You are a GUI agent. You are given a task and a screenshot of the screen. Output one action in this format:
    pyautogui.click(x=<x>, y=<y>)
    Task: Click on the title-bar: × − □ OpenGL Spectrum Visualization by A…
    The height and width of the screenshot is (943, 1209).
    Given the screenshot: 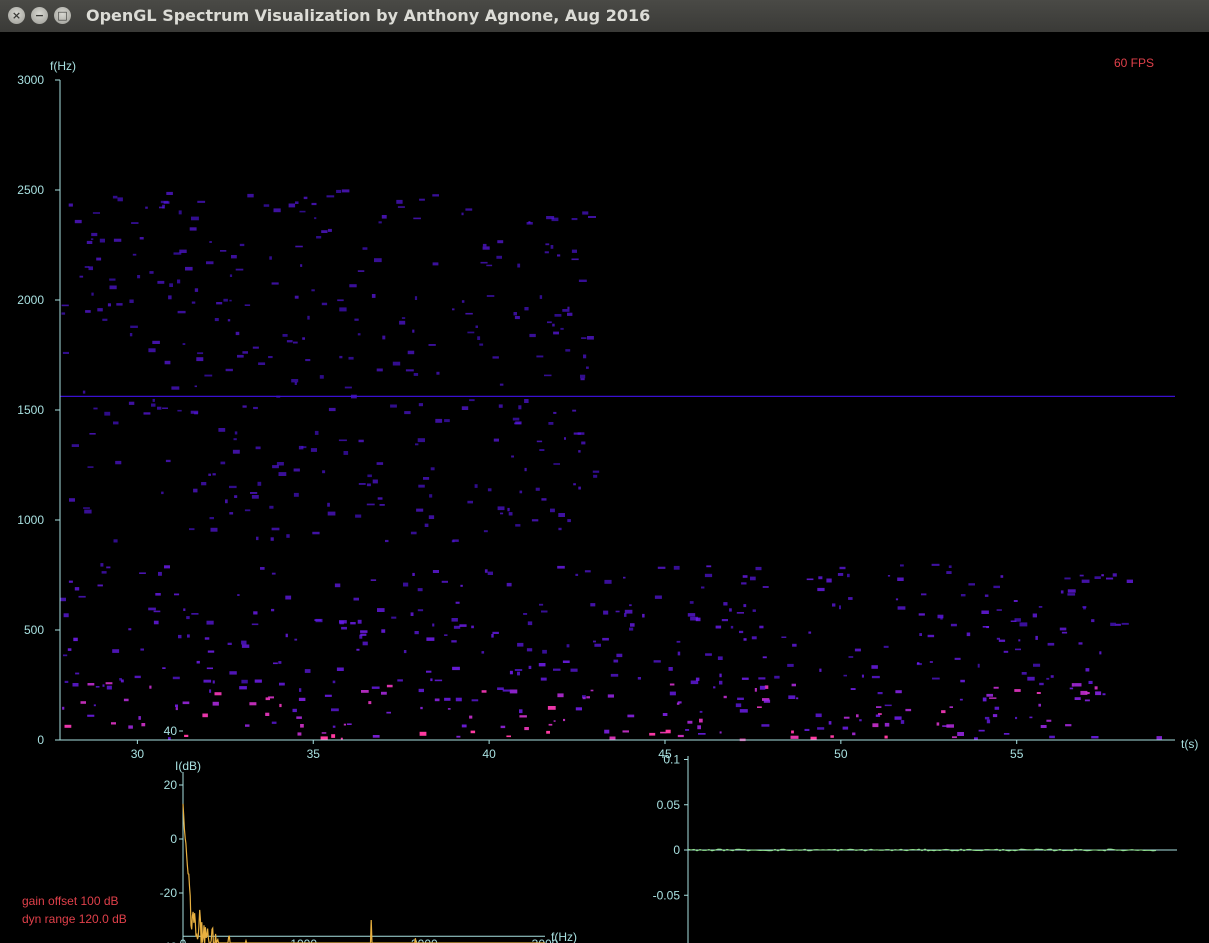 What is the action you would take?
    pyautogui.click(x=604, y=16)
    